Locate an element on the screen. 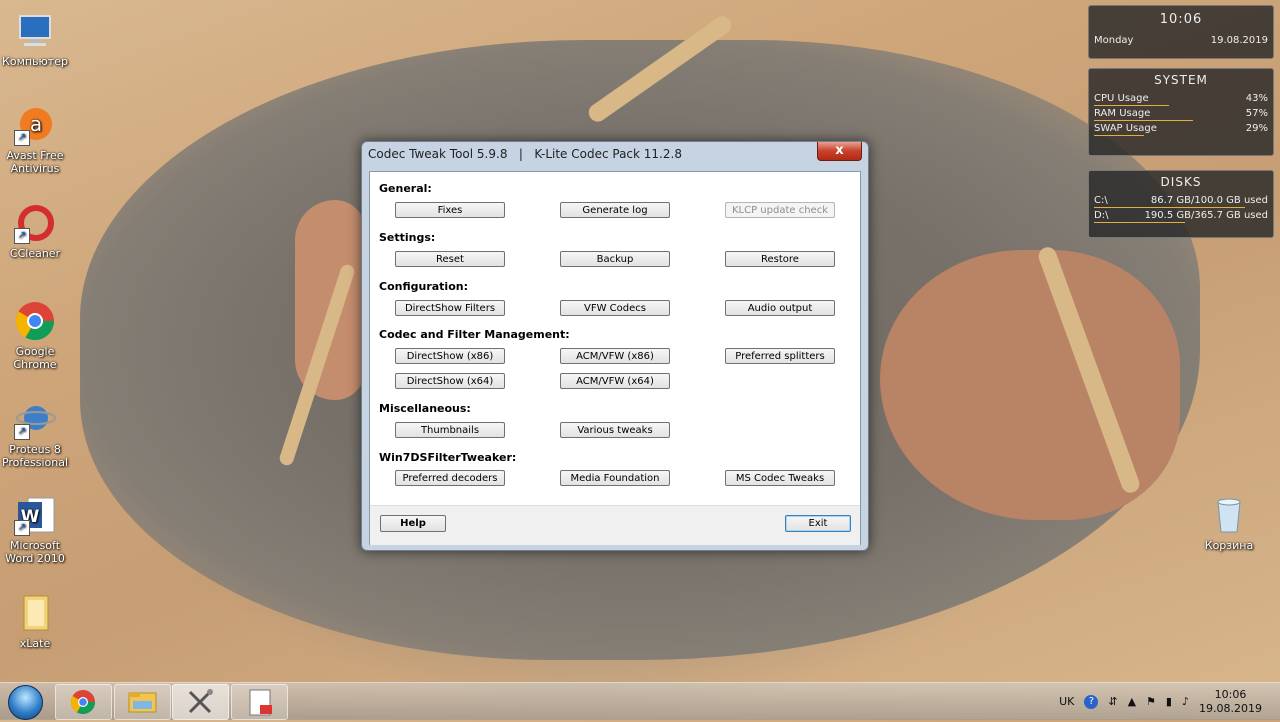  desktop-icon-xlate: xLate is located at coordinates (35, 621).